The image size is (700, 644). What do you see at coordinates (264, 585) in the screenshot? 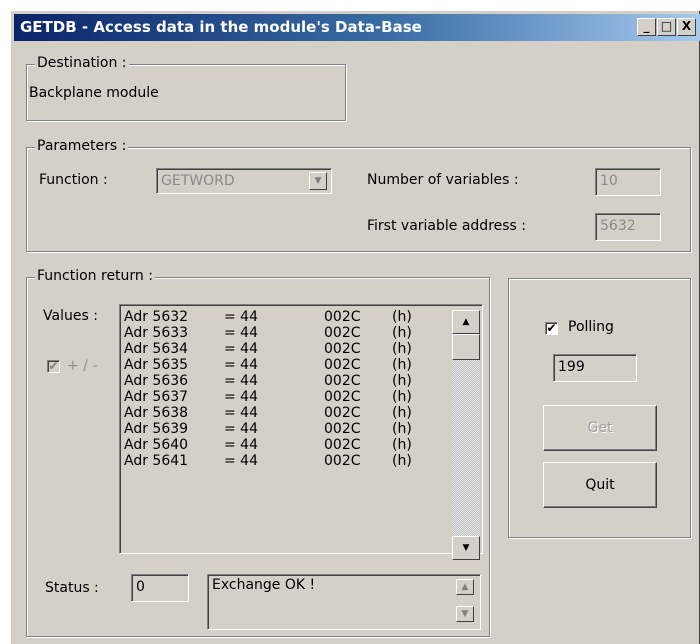
I see `status-message: Exchange OK !` at bounding box center [264, 585].